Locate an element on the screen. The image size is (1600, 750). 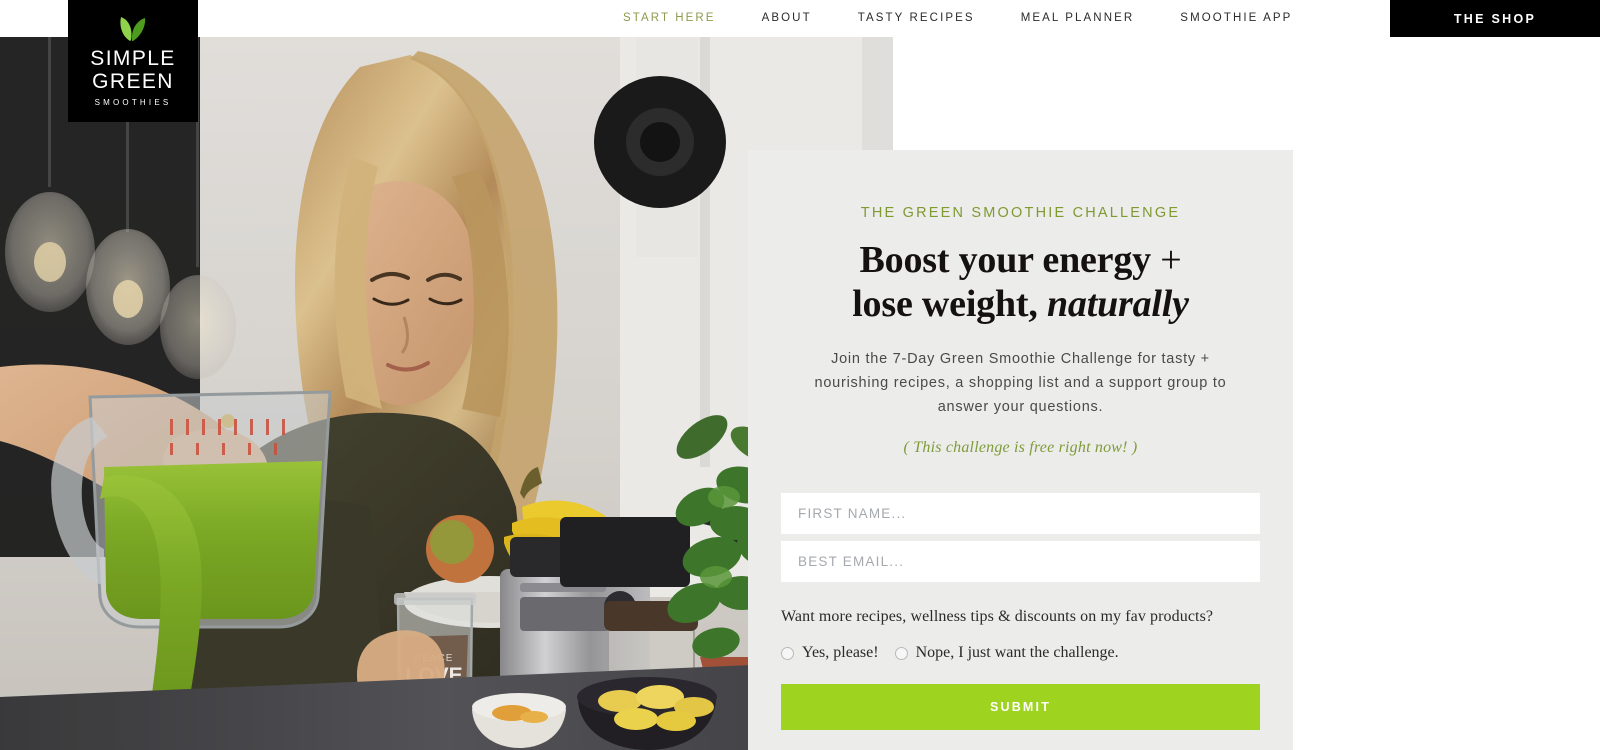
headline-italic-word: naturally is located at coordinates (1117, 304).